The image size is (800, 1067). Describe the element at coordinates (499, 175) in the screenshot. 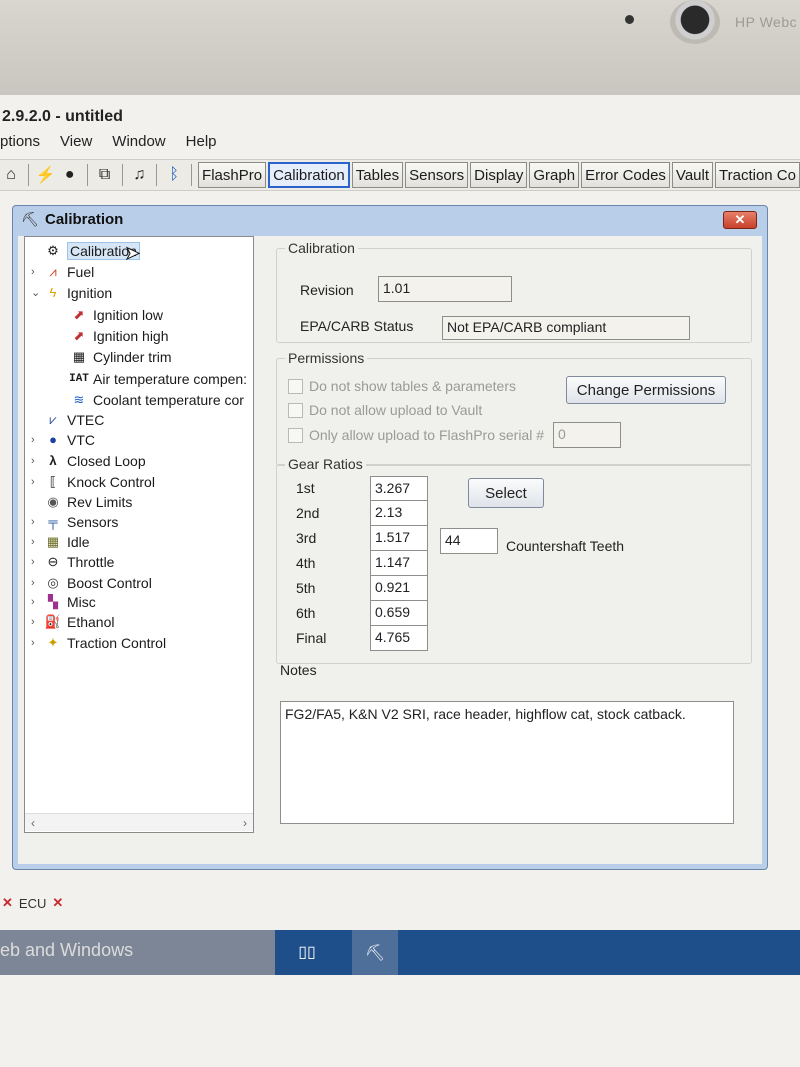

I see `toolbar-display-button: Display` at that location.